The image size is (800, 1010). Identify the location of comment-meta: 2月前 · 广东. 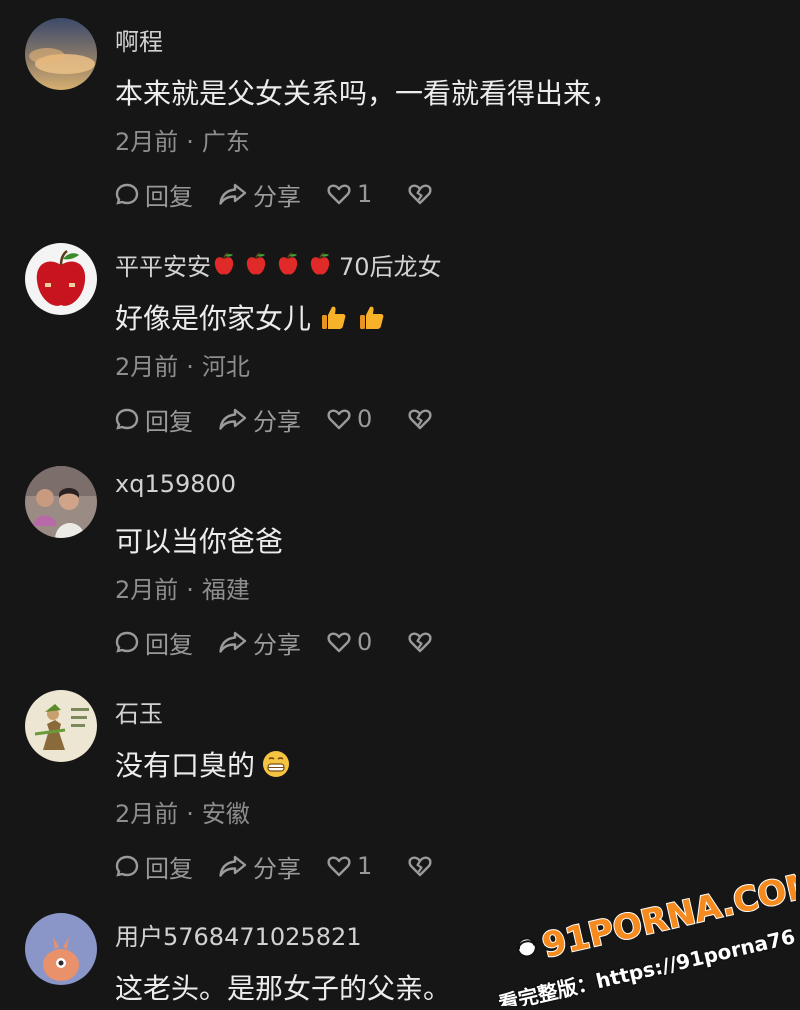
(182, 139).